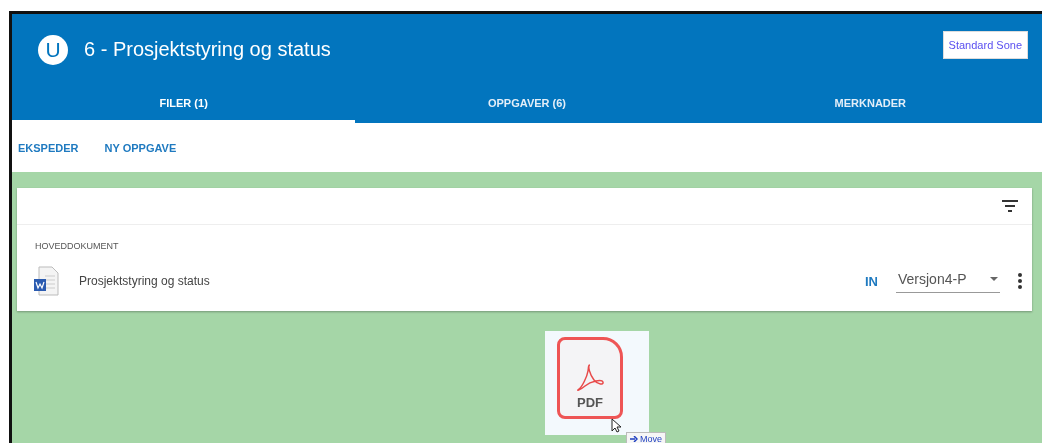 This screenshot has height=443, width=1042. I want to click on word-document-icon, so click(47, 281).